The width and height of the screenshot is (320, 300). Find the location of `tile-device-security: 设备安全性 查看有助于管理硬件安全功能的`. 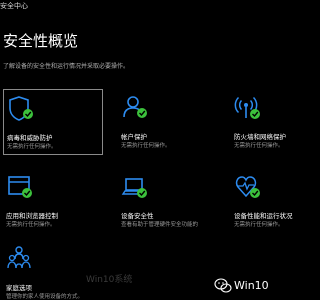

tile-device-security: 设备安全性 查看有助于管理硬件安全功能的 is located at coordinates (168, 201).